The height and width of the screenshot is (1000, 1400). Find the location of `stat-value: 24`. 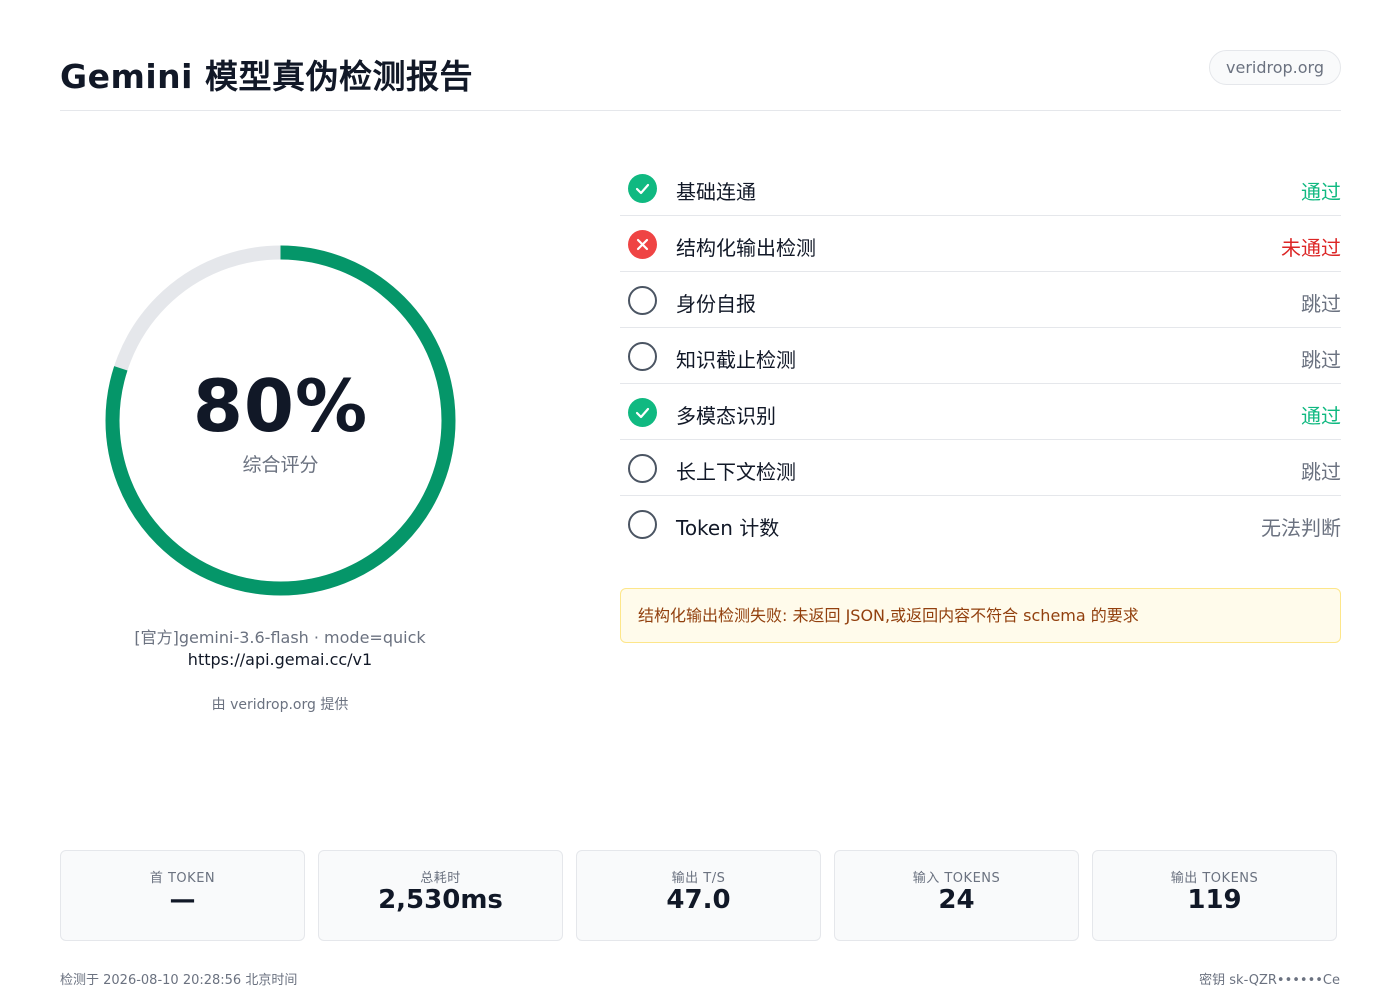

stat-value: 24 is located at coordinates (956, 900).